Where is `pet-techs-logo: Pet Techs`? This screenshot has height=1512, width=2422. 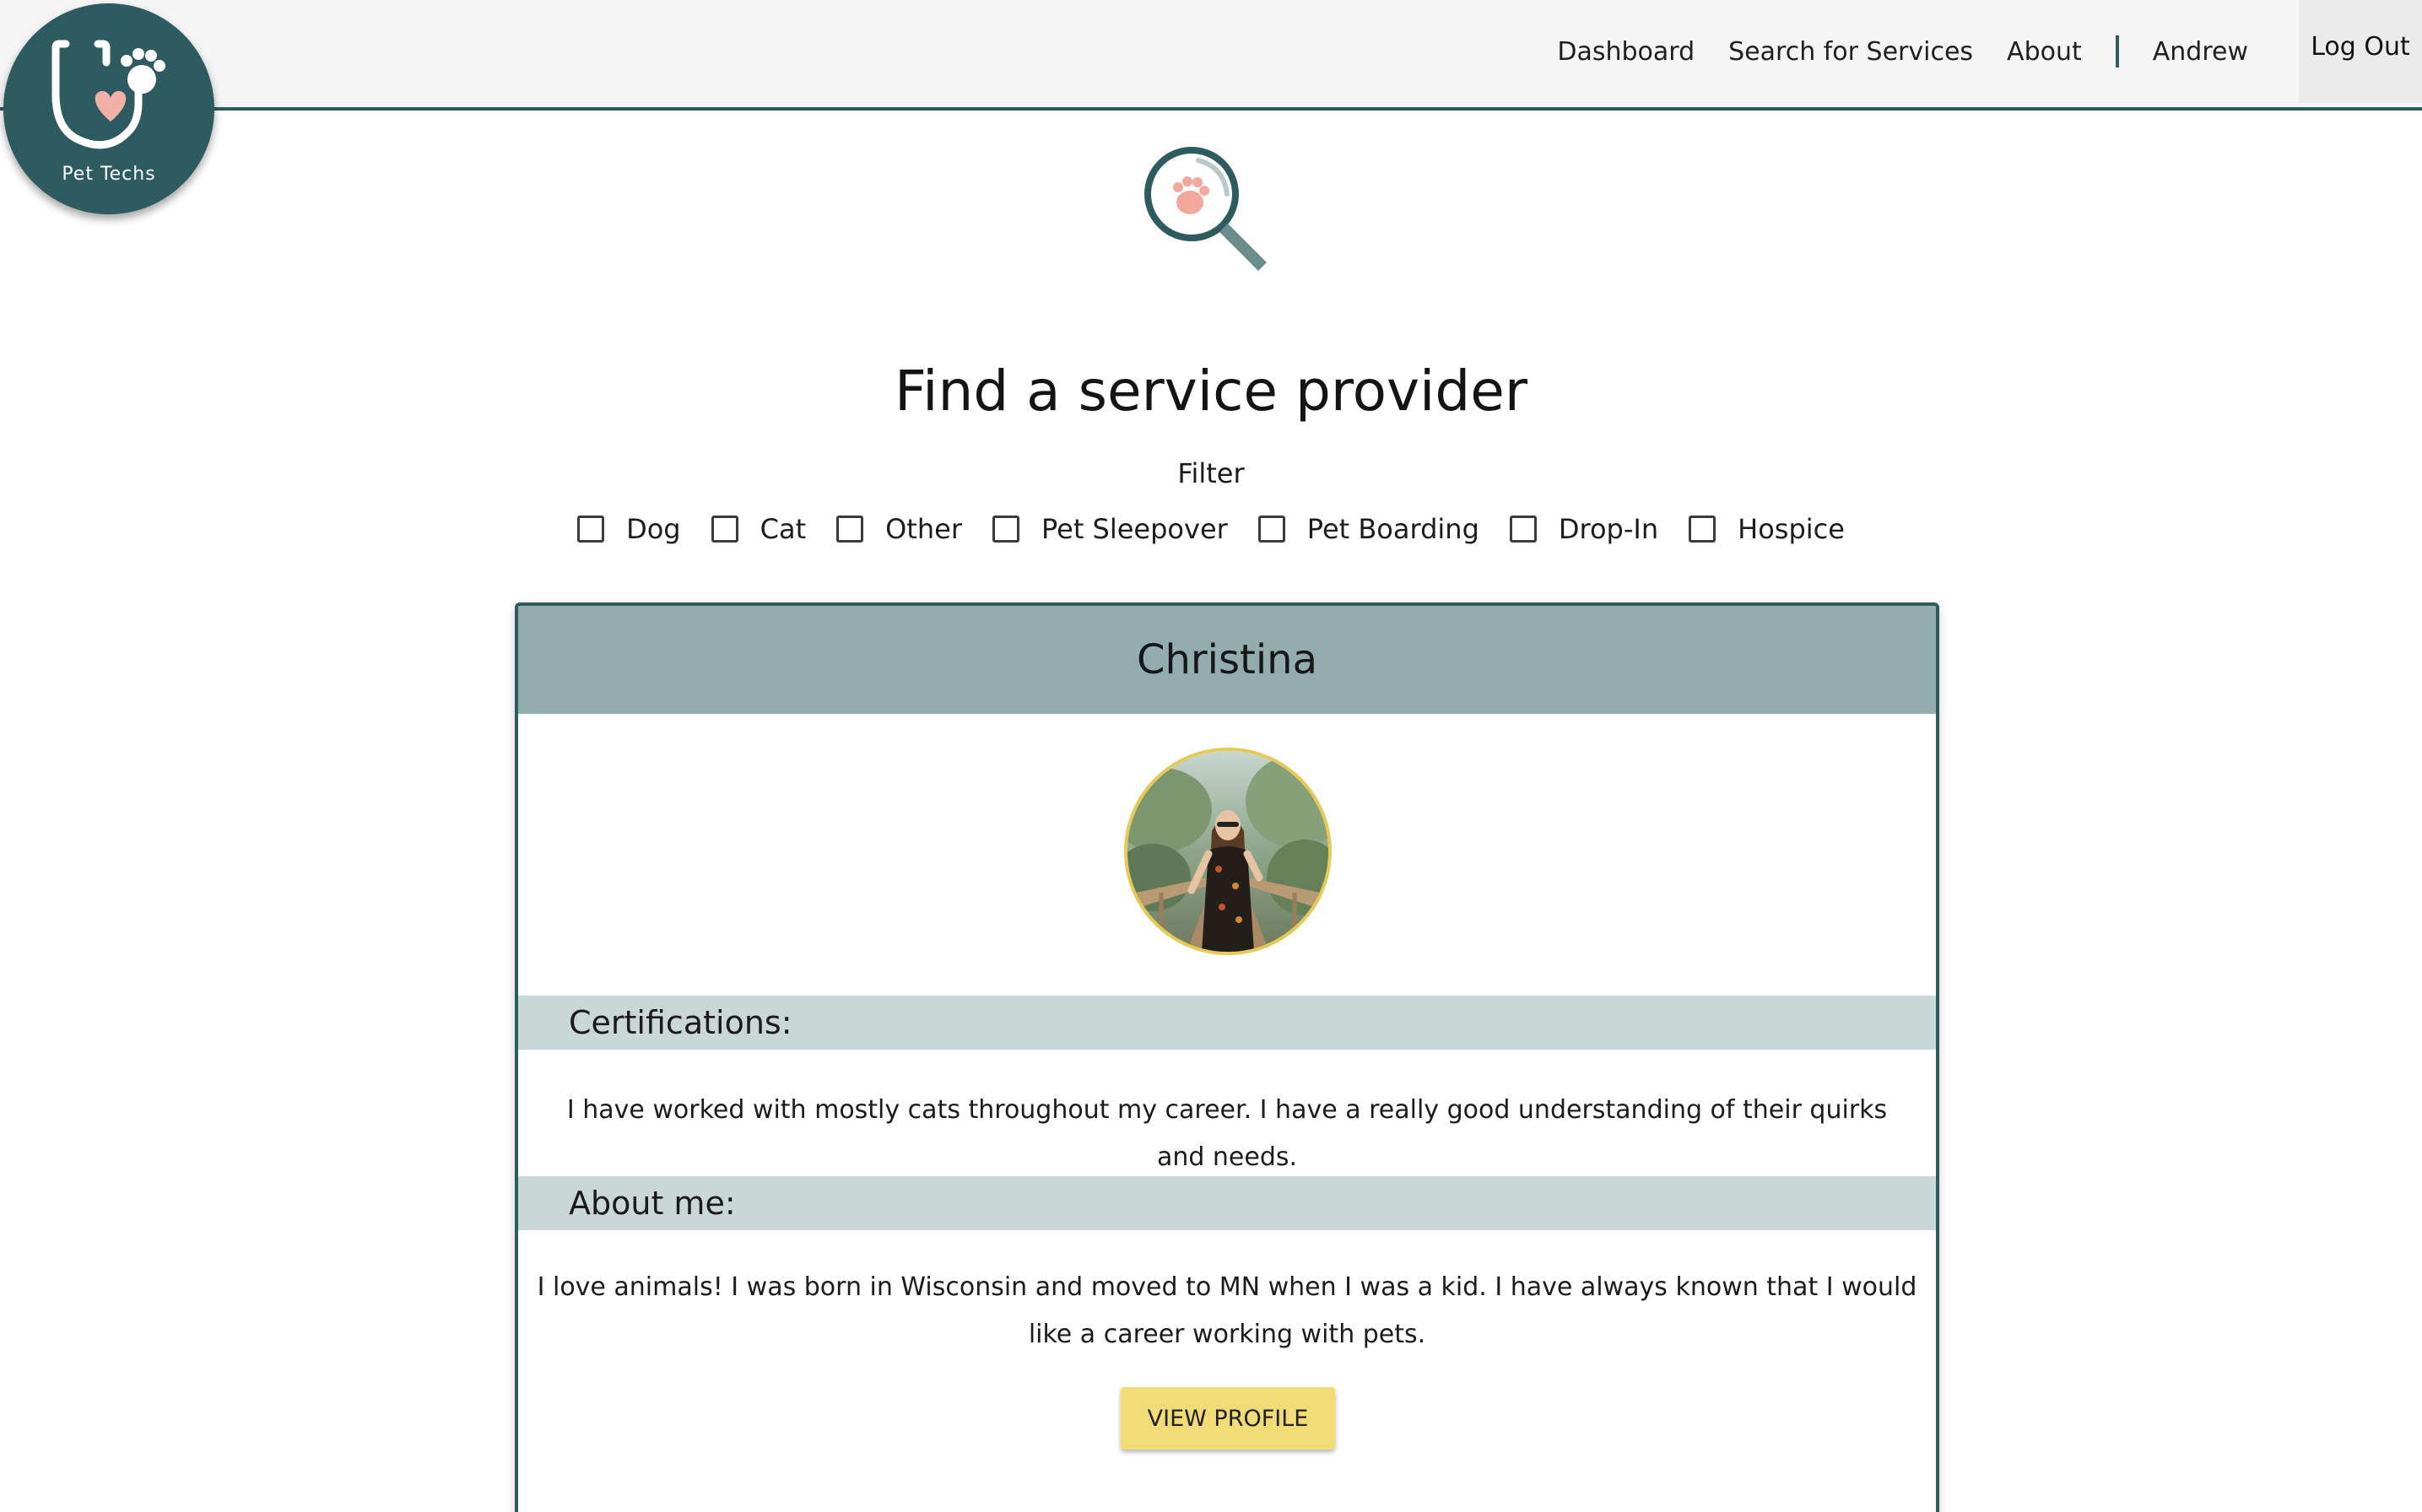 pet-techs-logo: Pet Techs is located at coordinates (108, 108).